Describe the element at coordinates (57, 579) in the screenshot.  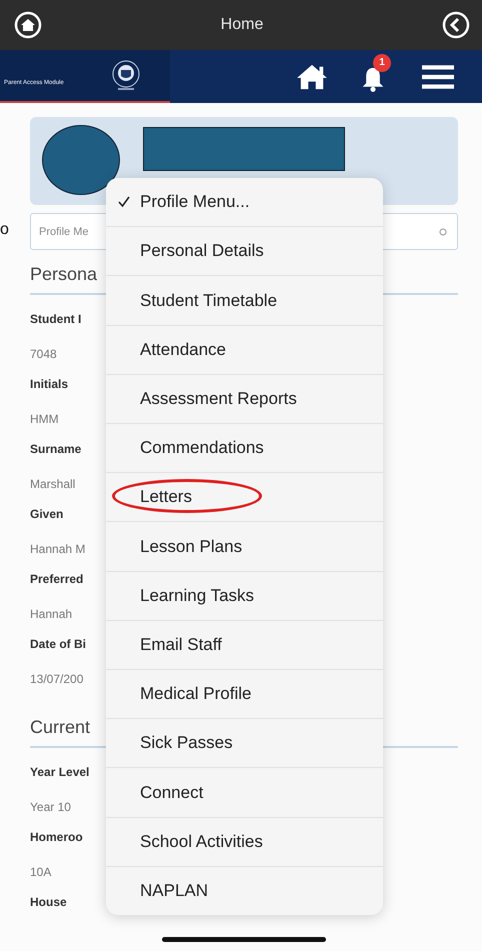
I see `field-label: Preferred` at that location.